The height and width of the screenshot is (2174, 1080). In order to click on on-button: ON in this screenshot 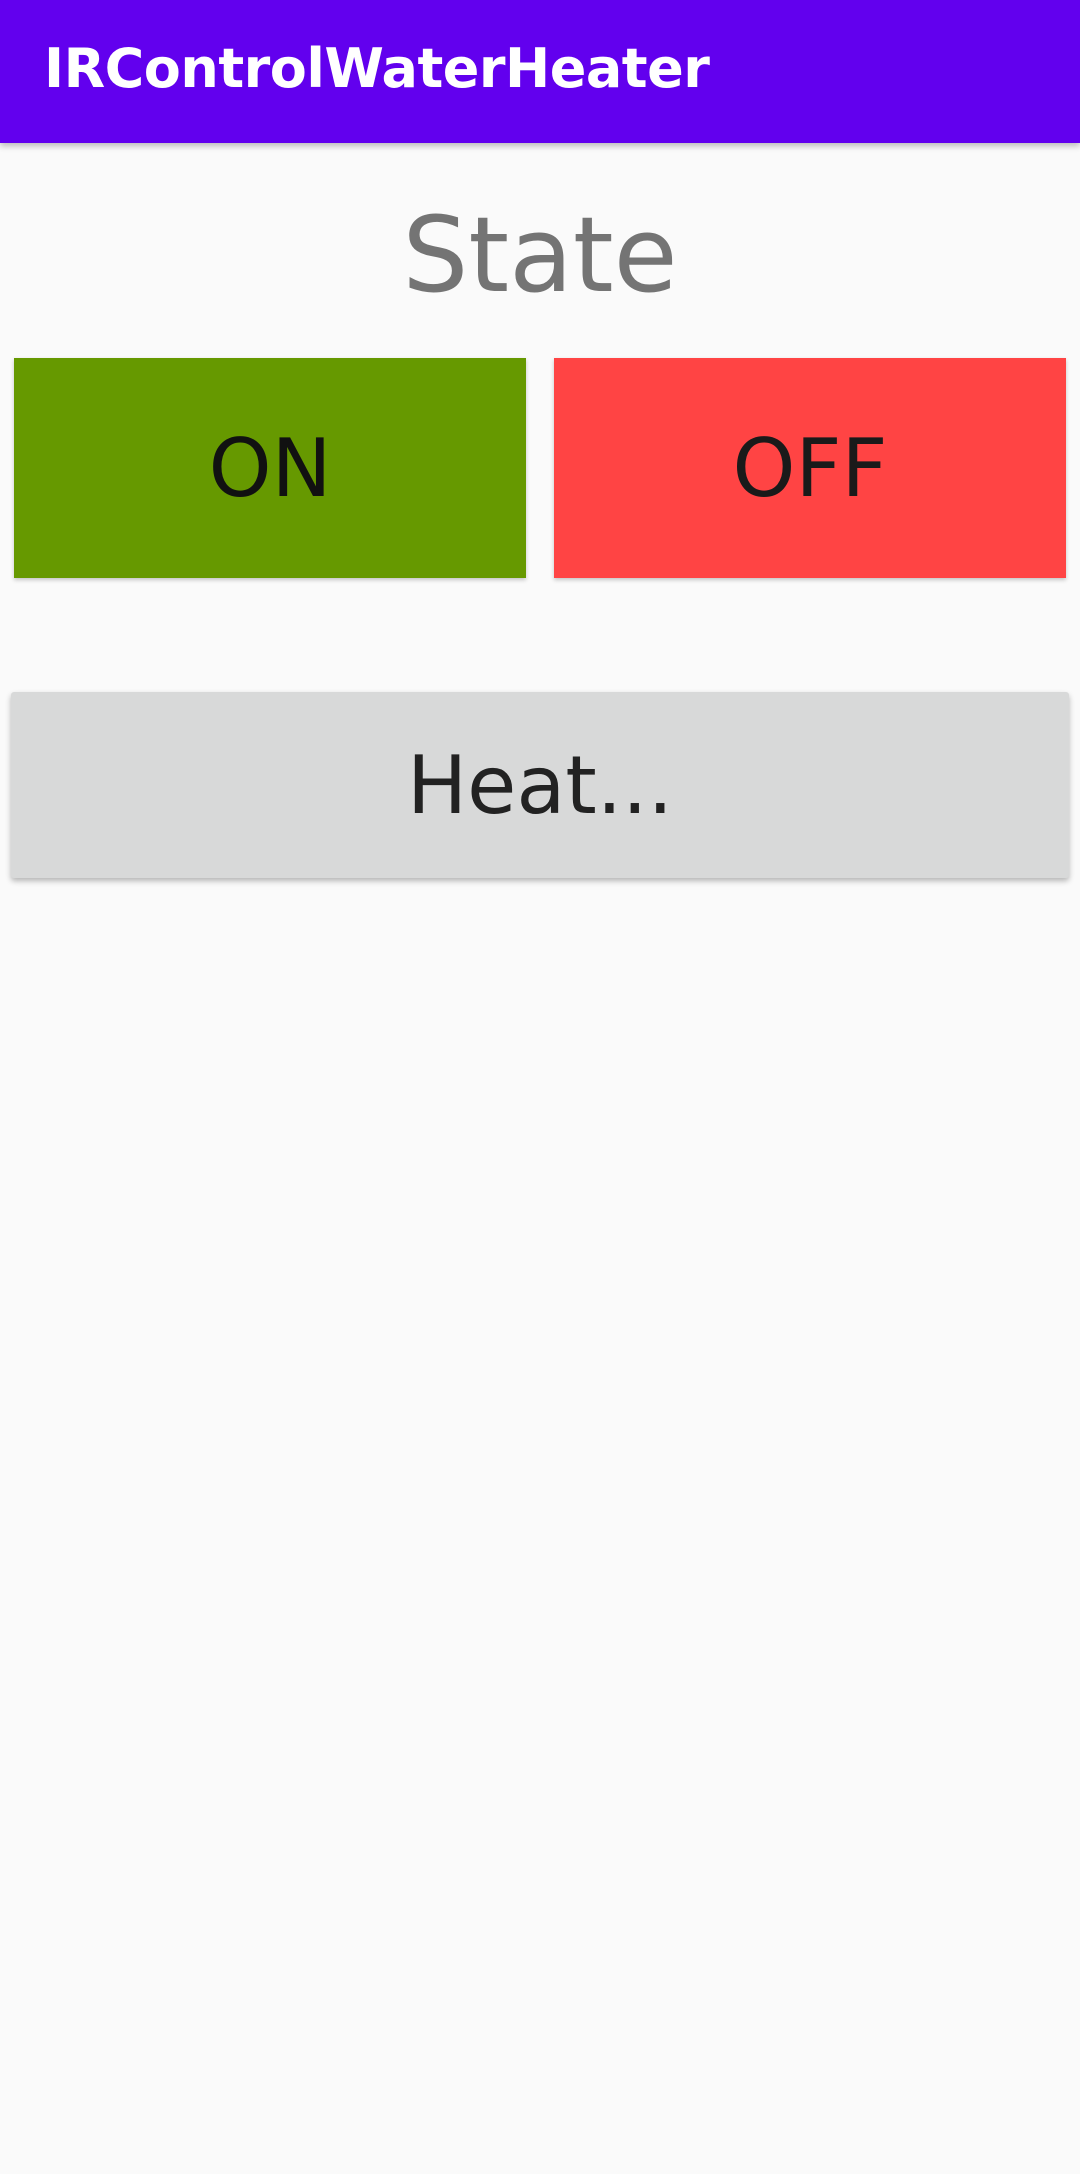, I will do `click(270, 468)`.